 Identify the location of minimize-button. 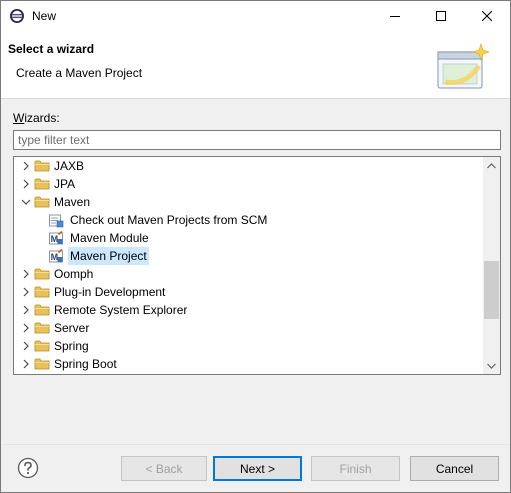
(395, 16).